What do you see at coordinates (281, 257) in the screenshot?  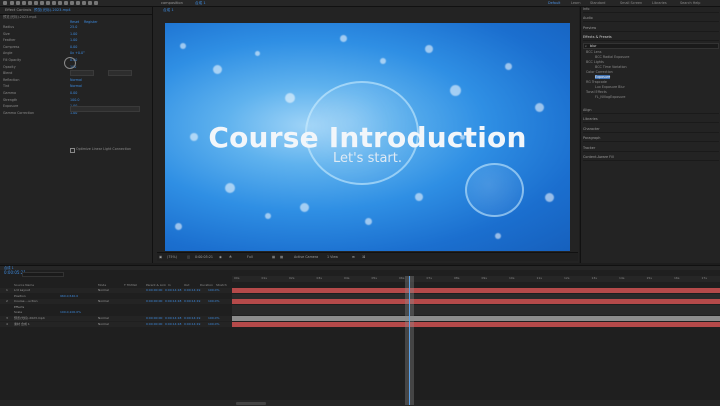 I see `grid-icon: ▩` at bounding box center [281, 257].